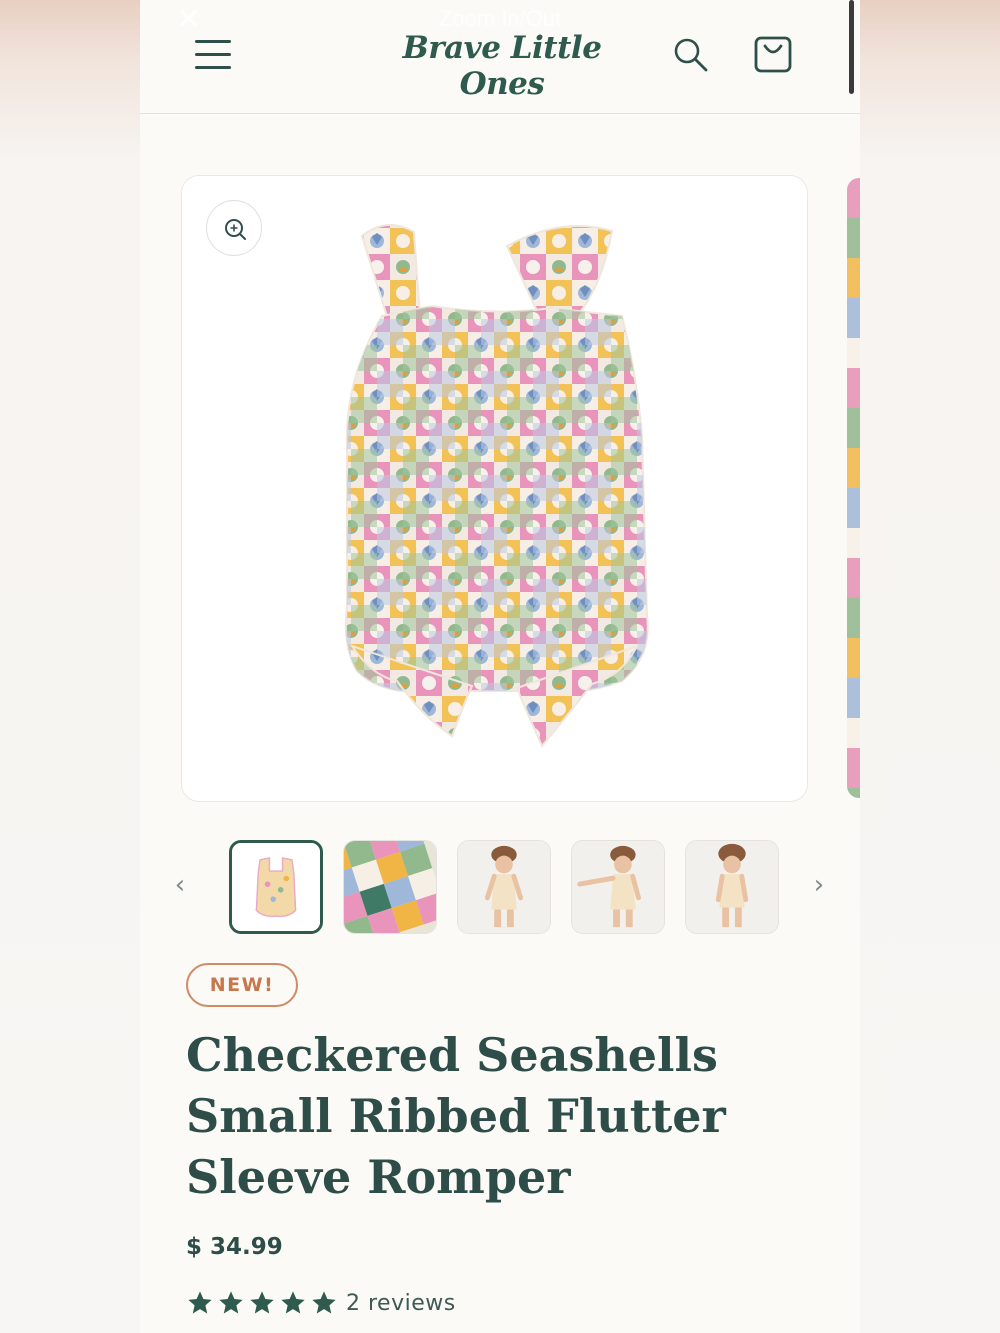 The image size is (1000, 1333). Describe the element at coordinates (691, 55) in the screenshot. I see `search-icon` at that location.